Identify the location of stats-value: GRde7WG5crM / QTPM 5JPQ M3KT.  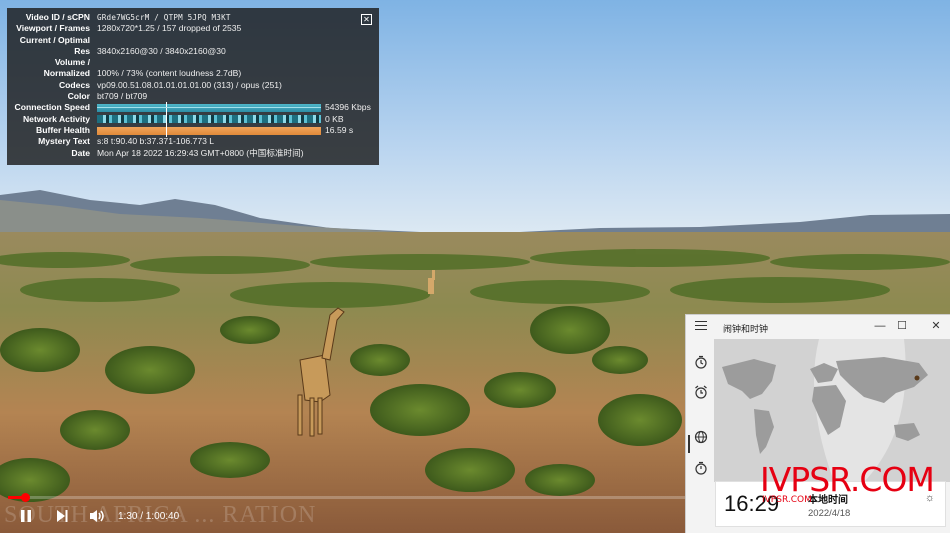
(164, 17).